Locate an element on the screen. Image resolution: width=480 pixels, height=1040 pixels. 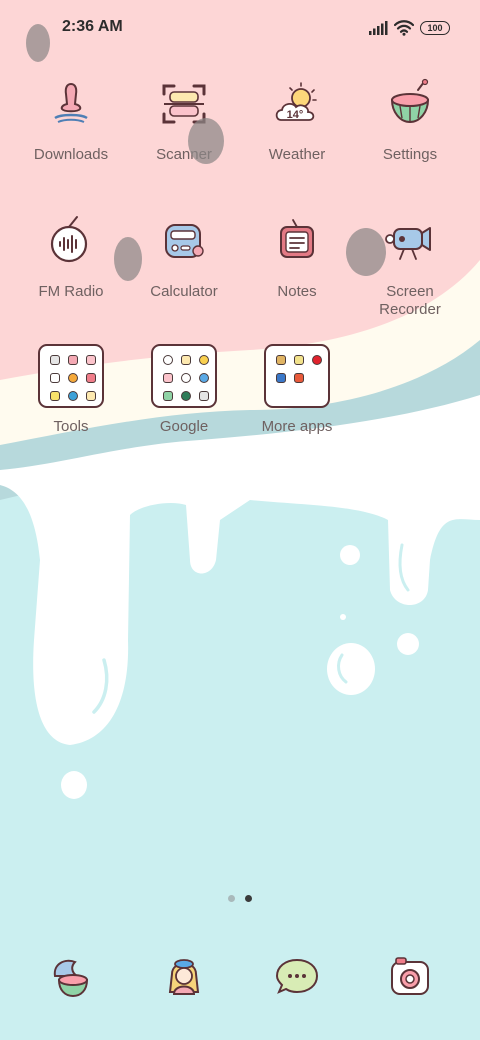
app-calculator: Calculator is located at coordinates (184, 258).